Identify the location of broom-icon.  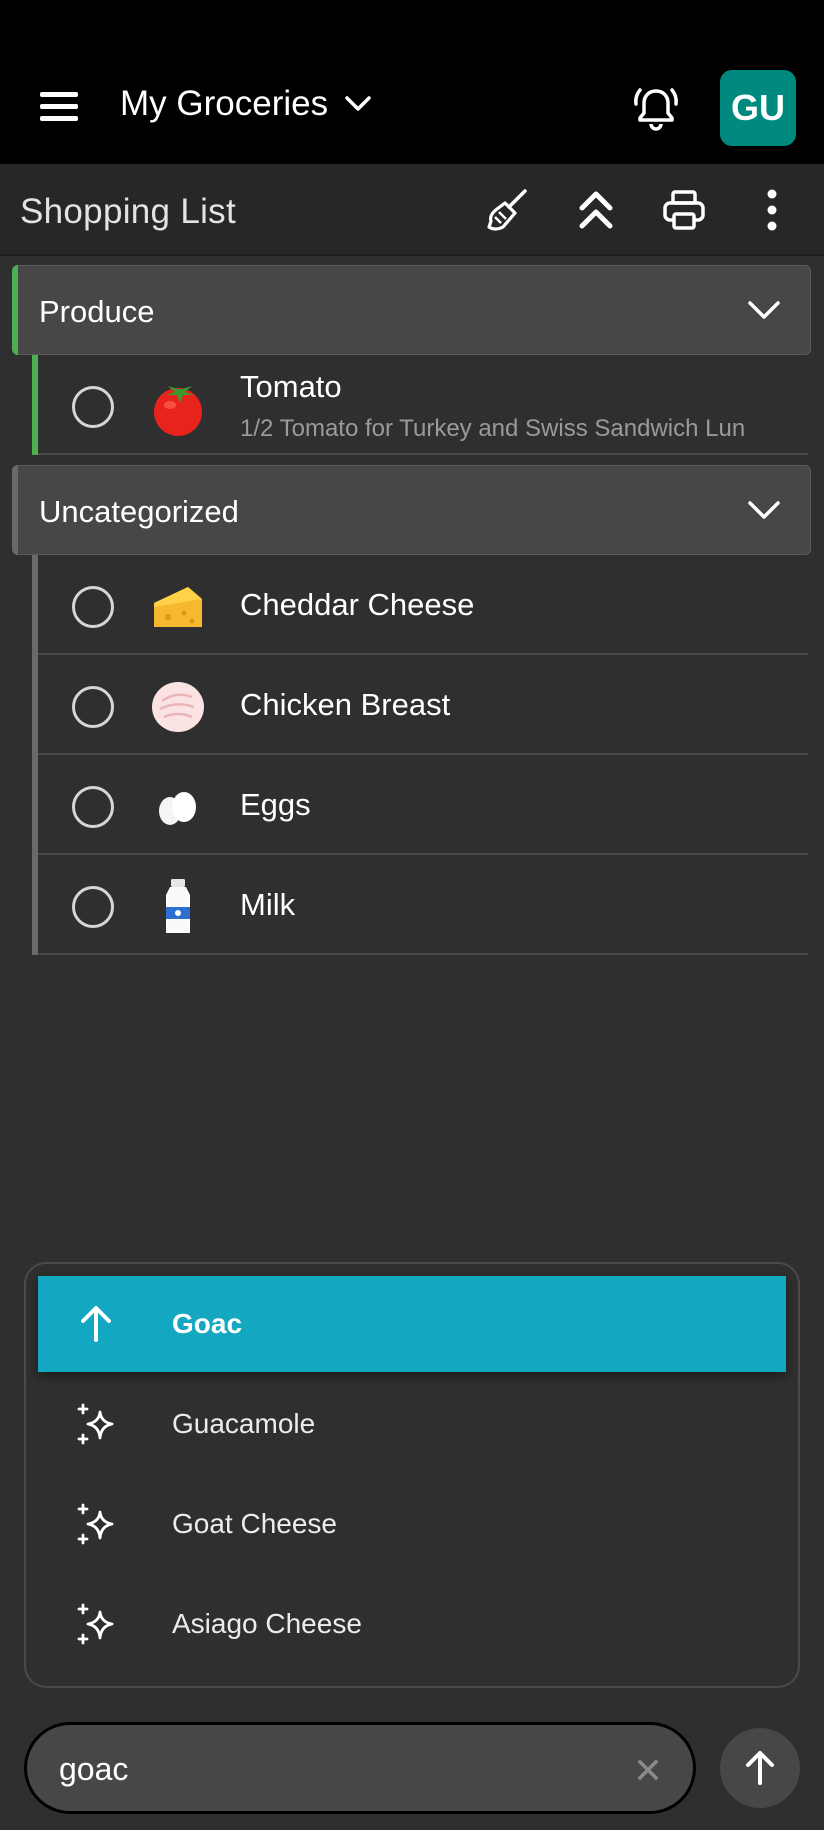
(507, 210).